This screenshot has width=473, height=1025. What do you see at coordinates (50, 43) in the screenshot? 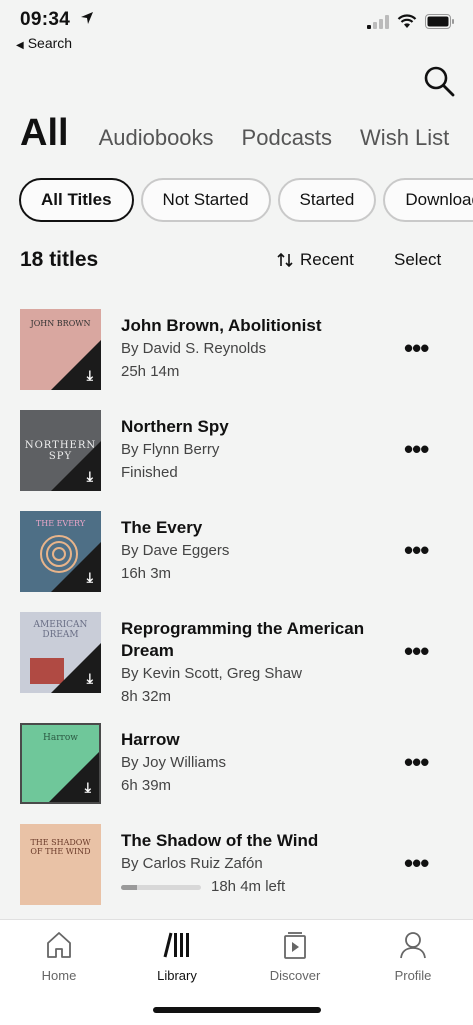
I see `back-search-label: Search` at bounding box center [50, 43].